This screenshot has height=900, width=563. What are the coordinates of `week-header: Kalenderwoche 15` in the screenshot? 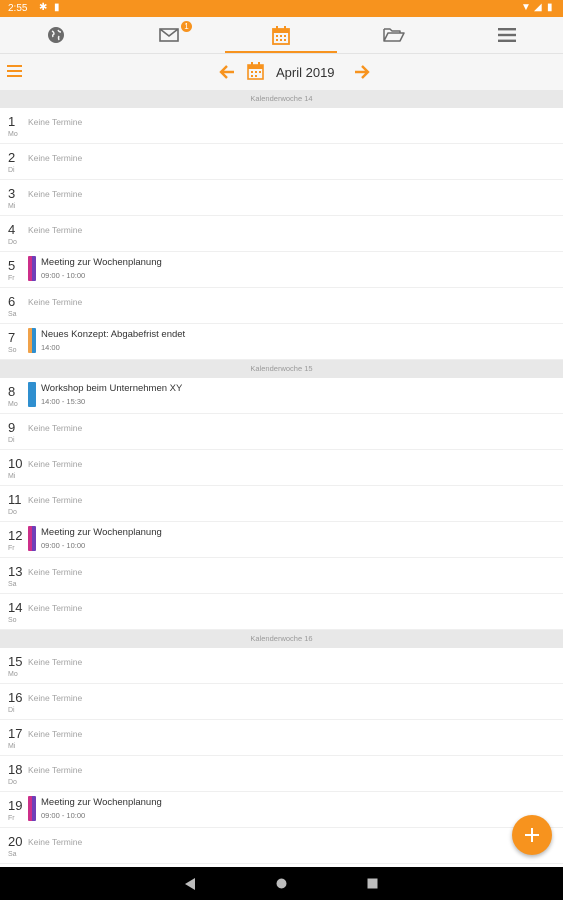 It's located at (281, 369).